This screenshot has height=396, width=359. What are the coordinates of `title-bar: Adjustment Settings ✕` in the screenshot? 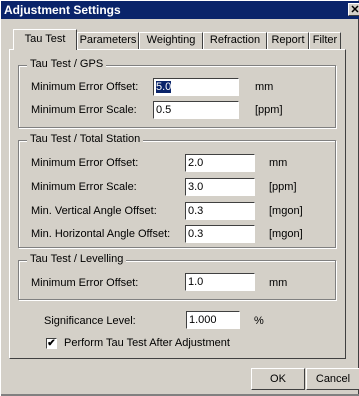 It's located at (180, 10).